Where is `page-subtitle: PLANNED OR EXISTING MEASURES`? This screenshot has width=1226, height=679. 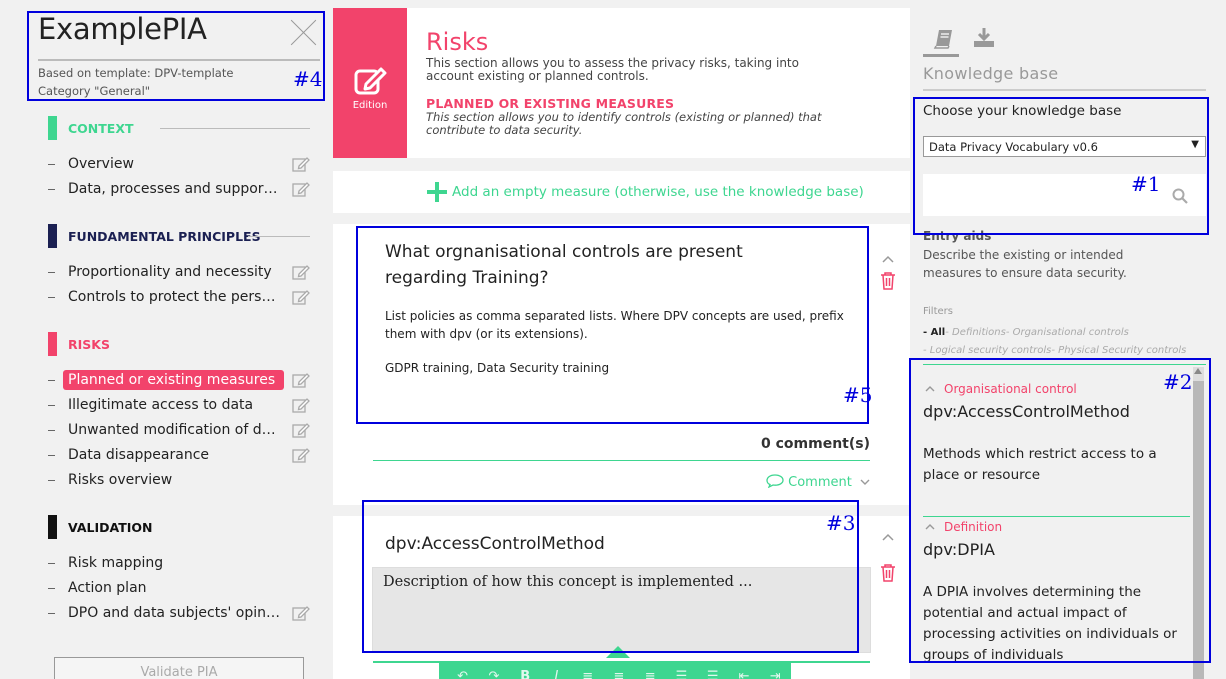 page-subtitle: PLANNED OR EXISTING MEASURES is located at coordinates (550, 103).